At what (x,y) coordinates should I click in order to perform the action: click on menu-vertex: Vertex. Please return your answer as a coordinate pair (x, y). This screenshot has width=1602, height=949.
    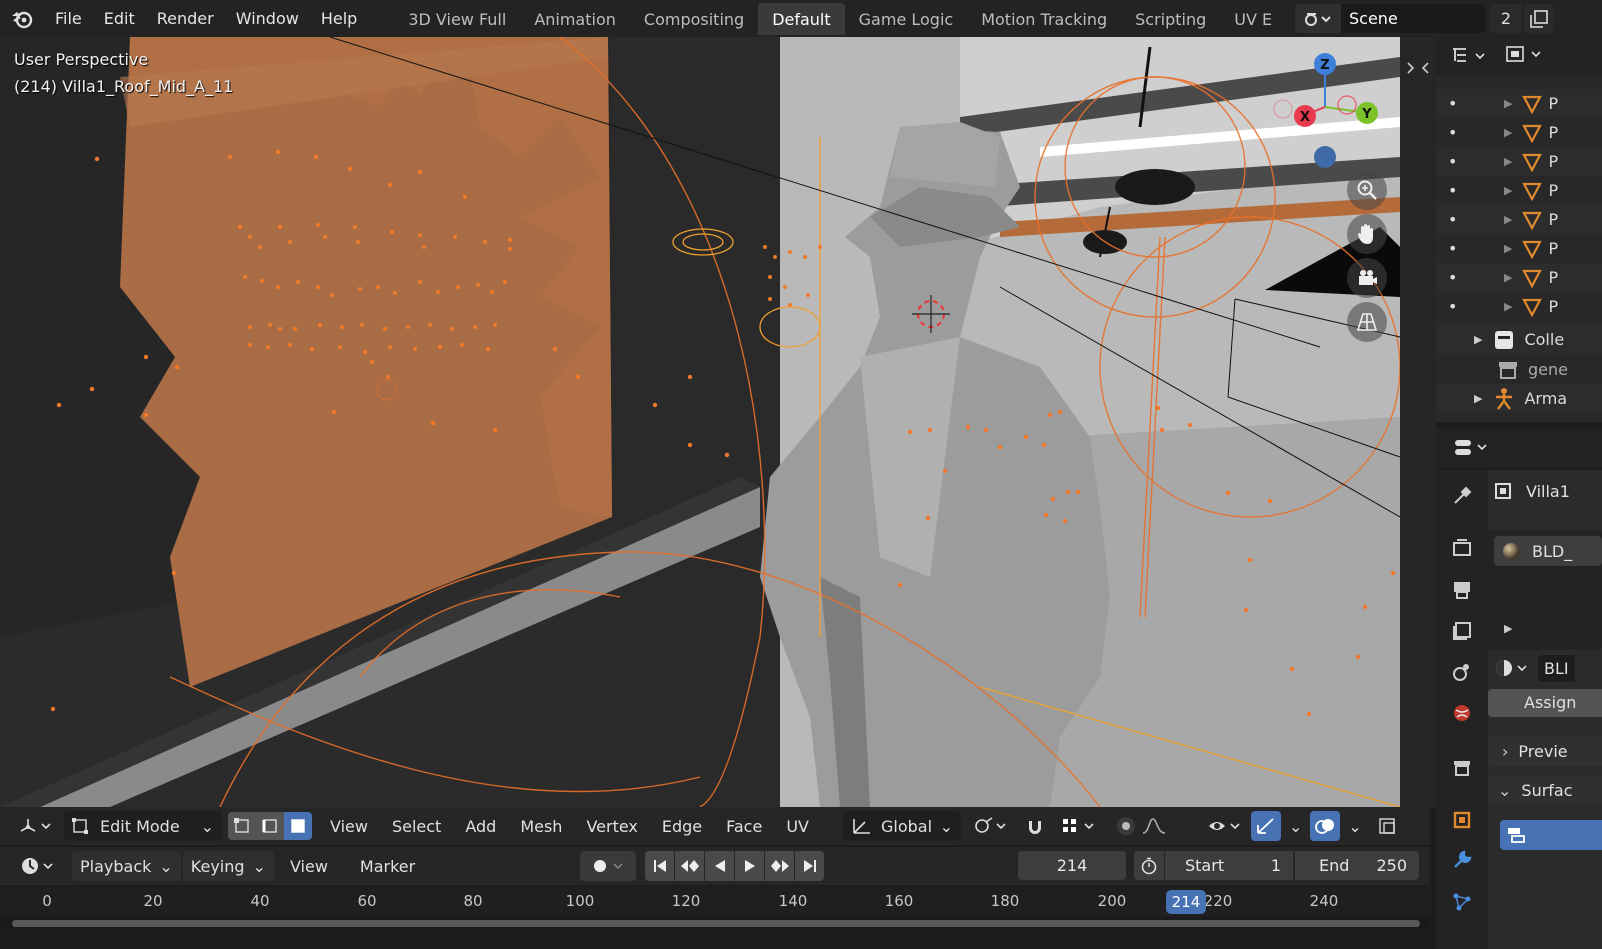
    Looking at the image, I should click on (611, 826).